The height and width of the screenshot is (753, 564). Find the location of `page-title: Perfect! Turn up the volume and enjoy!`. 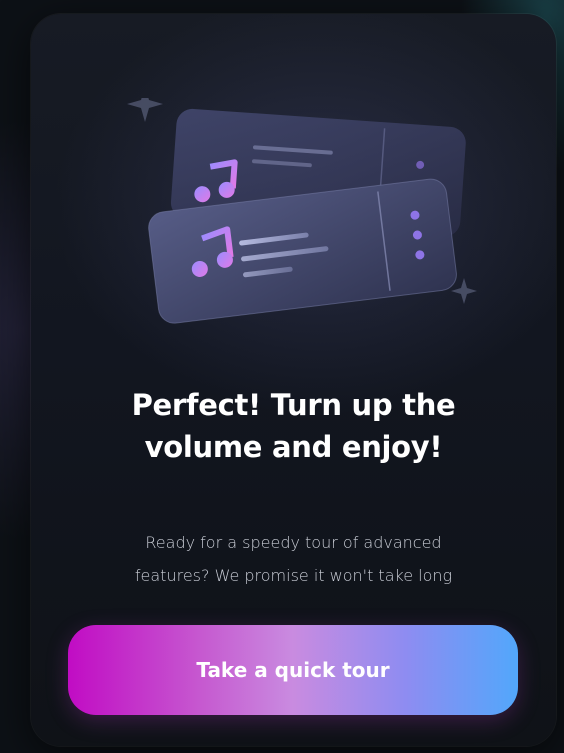

page-title: Perfect! Turn up the volume and enjoy! is located at coordinates (293, 426).